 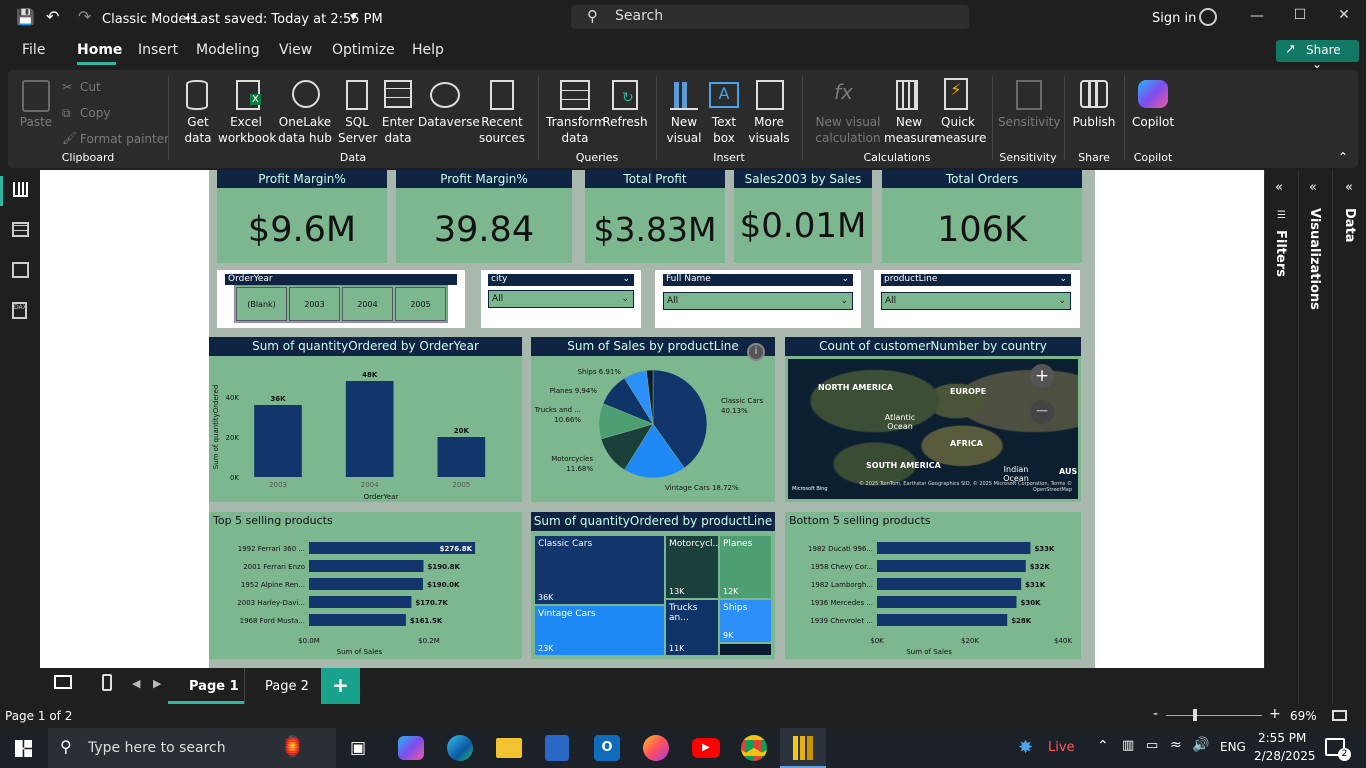 I want to click on mobile-layout-icon, so click(x=107, y=682).